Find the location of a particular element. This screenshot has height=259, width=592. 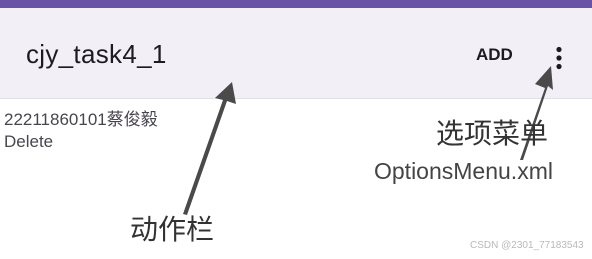

csdn-watermark: CSDN @2301_77183543 is located at coordinates (527, 245).